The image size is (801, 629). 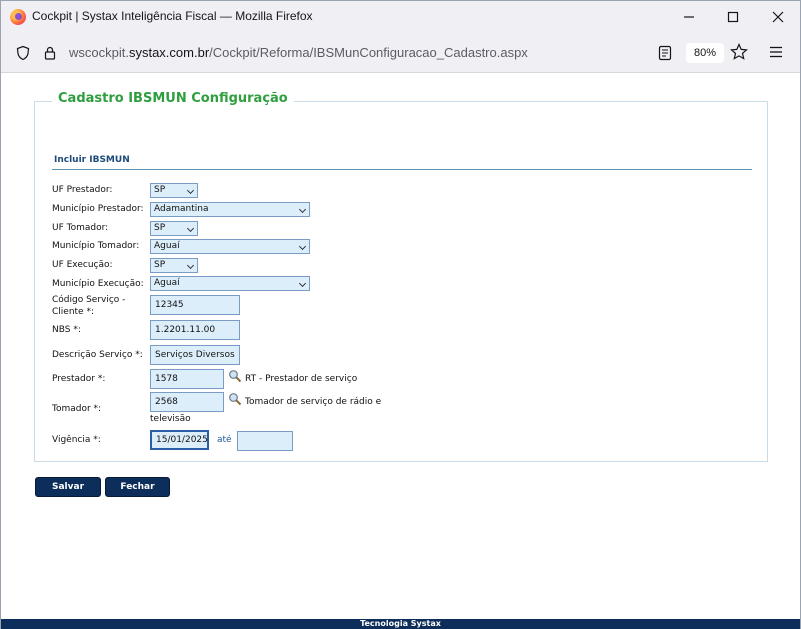 What do you see at coordinates (187, 379) in the screenshot?
I see `prestador-input: 1578` at bounding box center [187, 379].